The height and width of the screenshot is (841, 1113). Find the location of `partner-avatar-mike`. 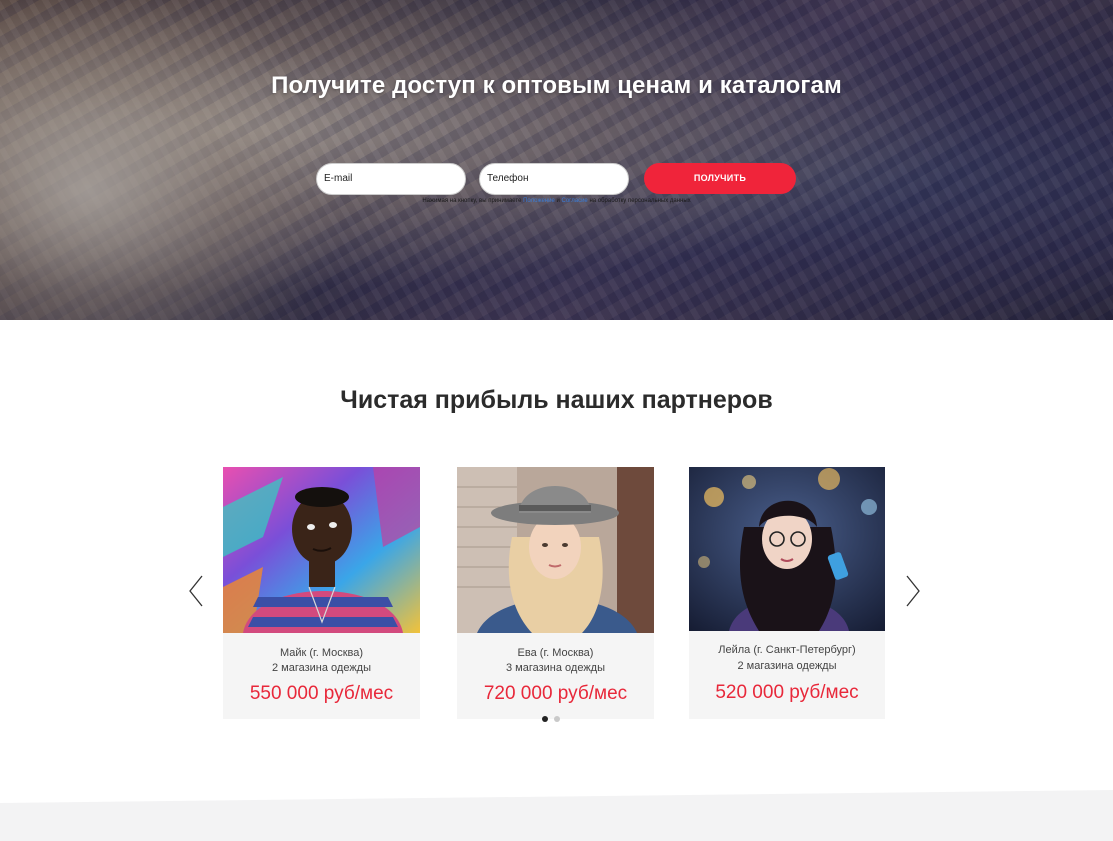

partner-avatar-mike is located at coordinates (321, 550).